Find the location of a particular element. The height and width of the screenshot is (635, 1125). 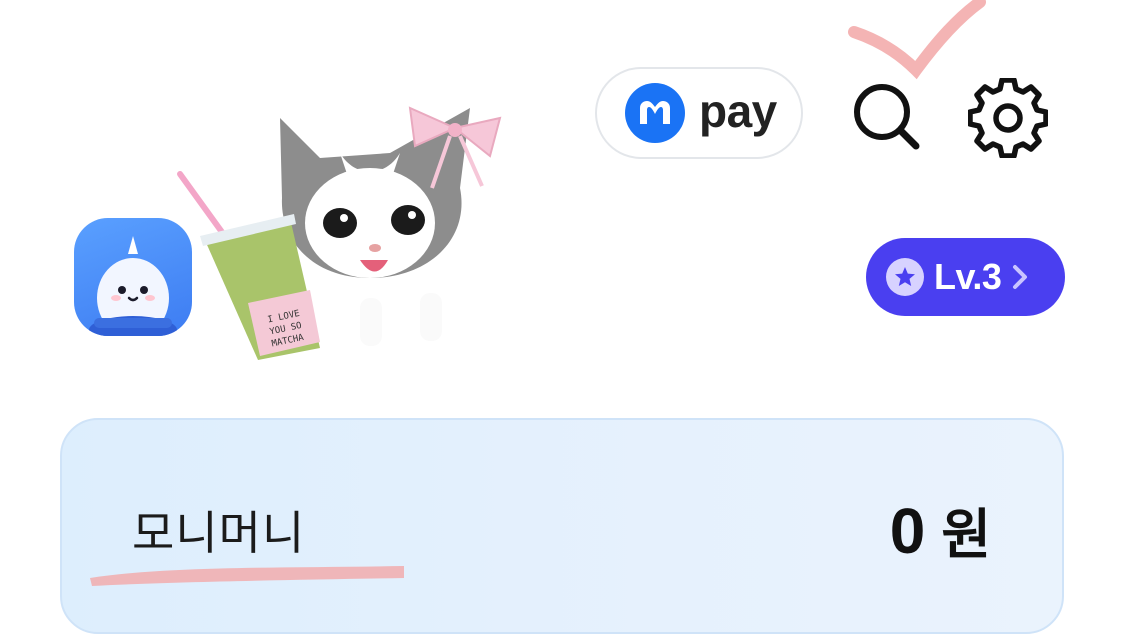

star-icon is located at coordinates (905, 277).